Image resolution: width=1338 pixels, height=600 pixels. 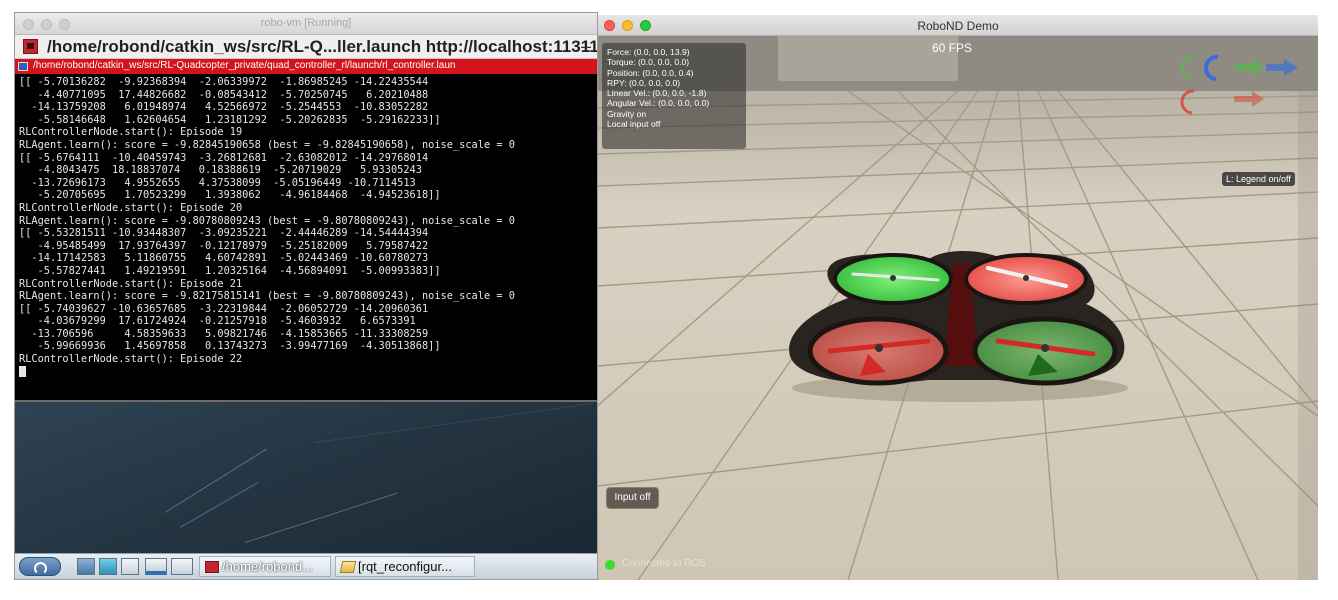 What do you see at coordinates (22, 371) in the screenshot?
I see `terminal-cursor` at bounding box center [22, 371].